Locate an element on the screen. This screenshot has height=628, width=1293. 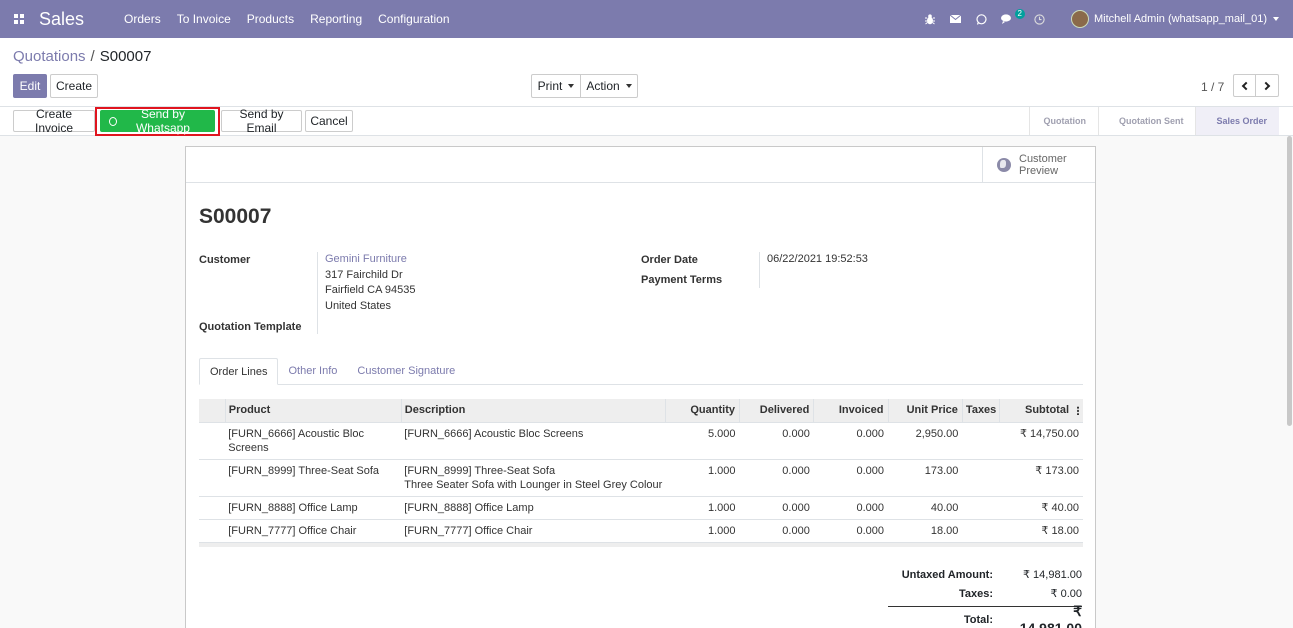
create-invoice-button: Create Invoice is located at coordinates (54, 121).